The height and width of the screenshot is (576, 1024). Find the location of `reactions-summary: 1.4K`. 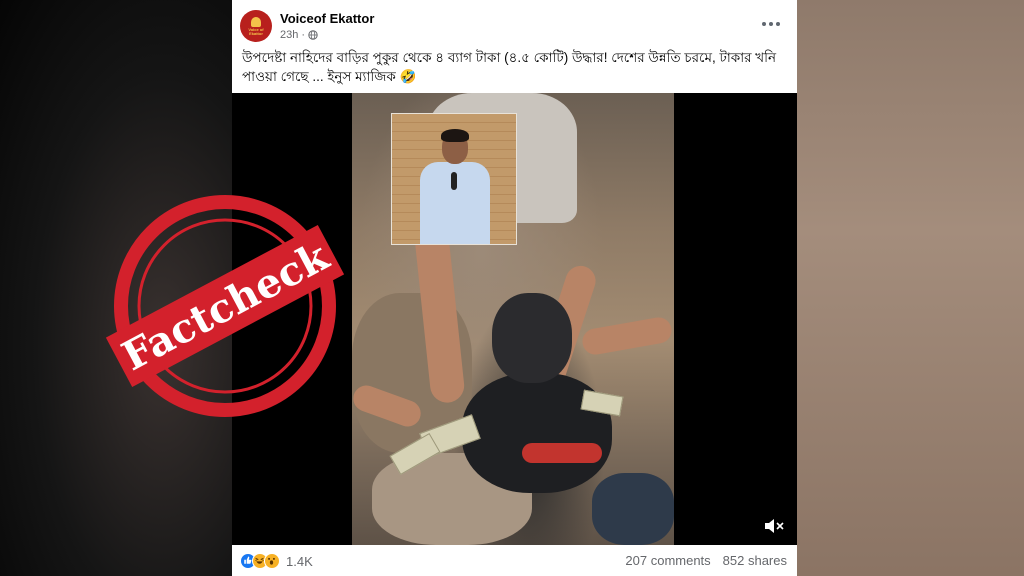

reactions-summary: 1.4K is located at coordinates (276, 561).